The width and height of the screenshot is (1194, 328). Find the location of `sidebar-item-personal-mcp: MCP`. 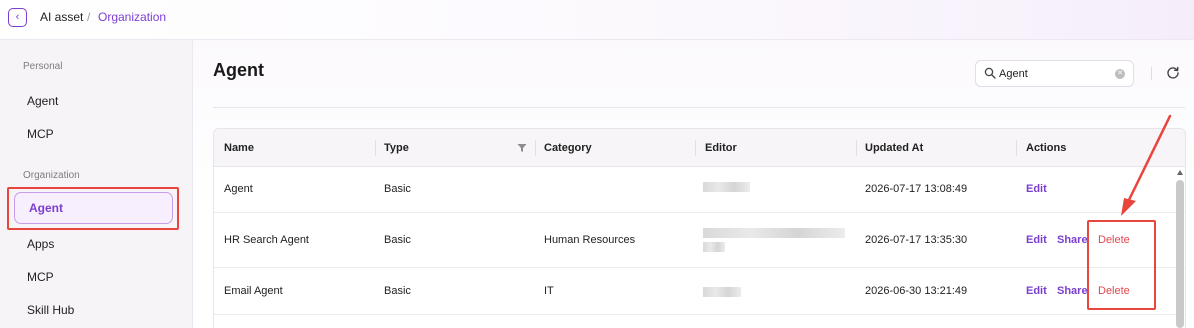

sidebar-item-personal-mcp: MCP is located at coordinates (40, 134).